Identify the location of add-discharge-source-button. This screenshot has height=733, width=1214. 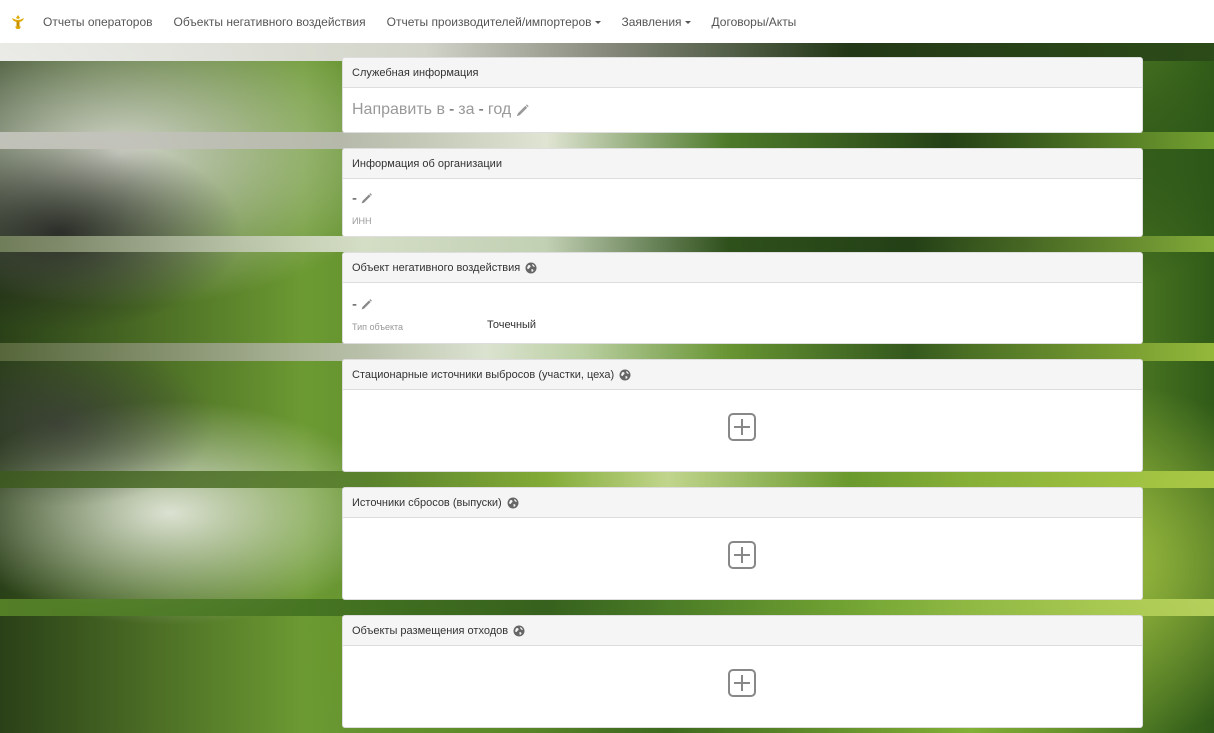
(742, 555).